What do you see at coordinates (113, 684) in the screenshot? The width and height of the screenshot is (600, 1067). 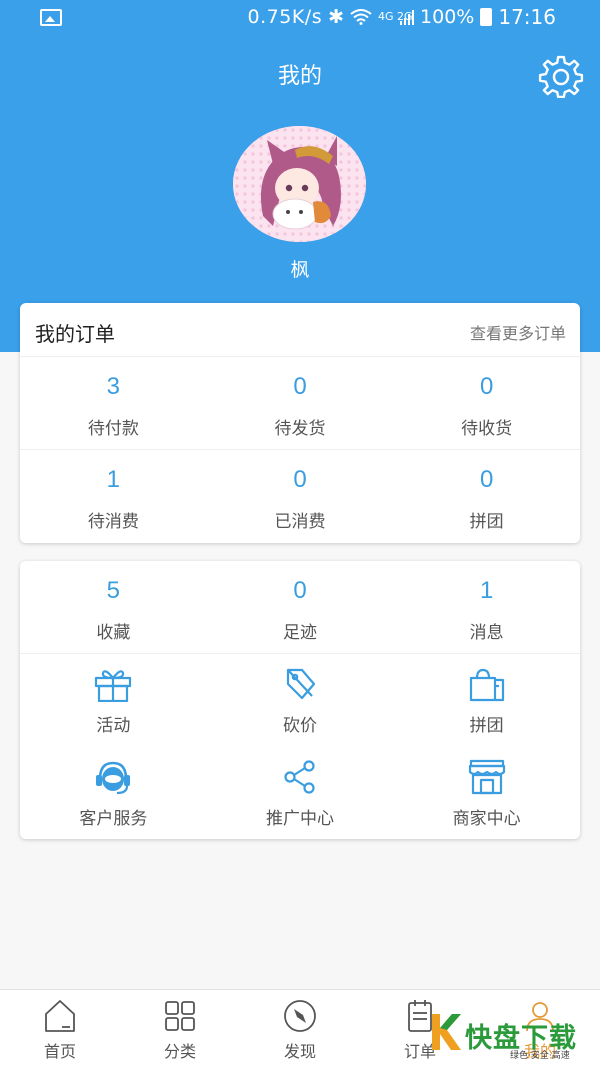 I see `gift-icon` at bounding box center [113, 684].